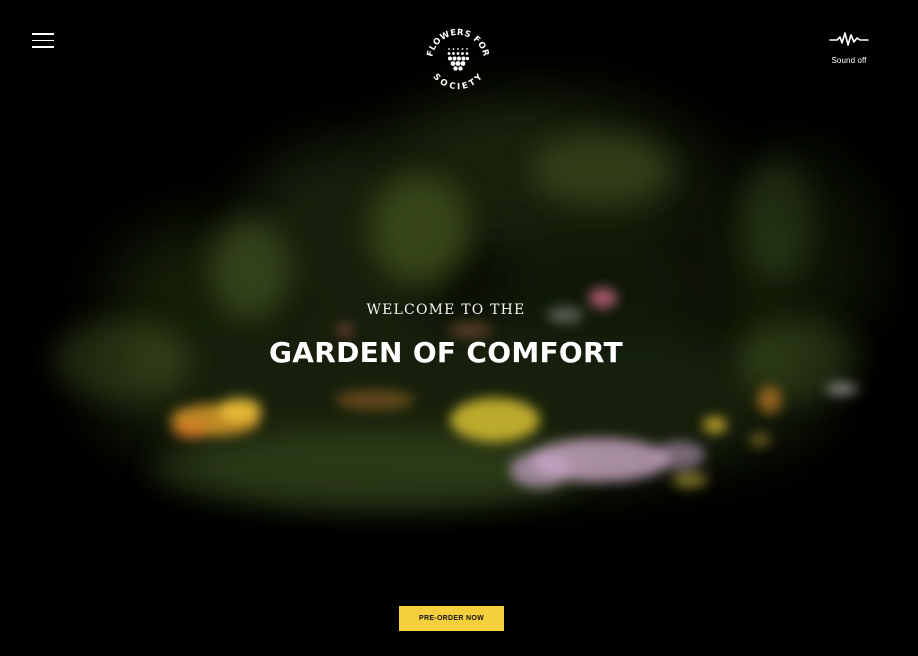  I want to click on hamburger-menu-icon, so click(43, 34).